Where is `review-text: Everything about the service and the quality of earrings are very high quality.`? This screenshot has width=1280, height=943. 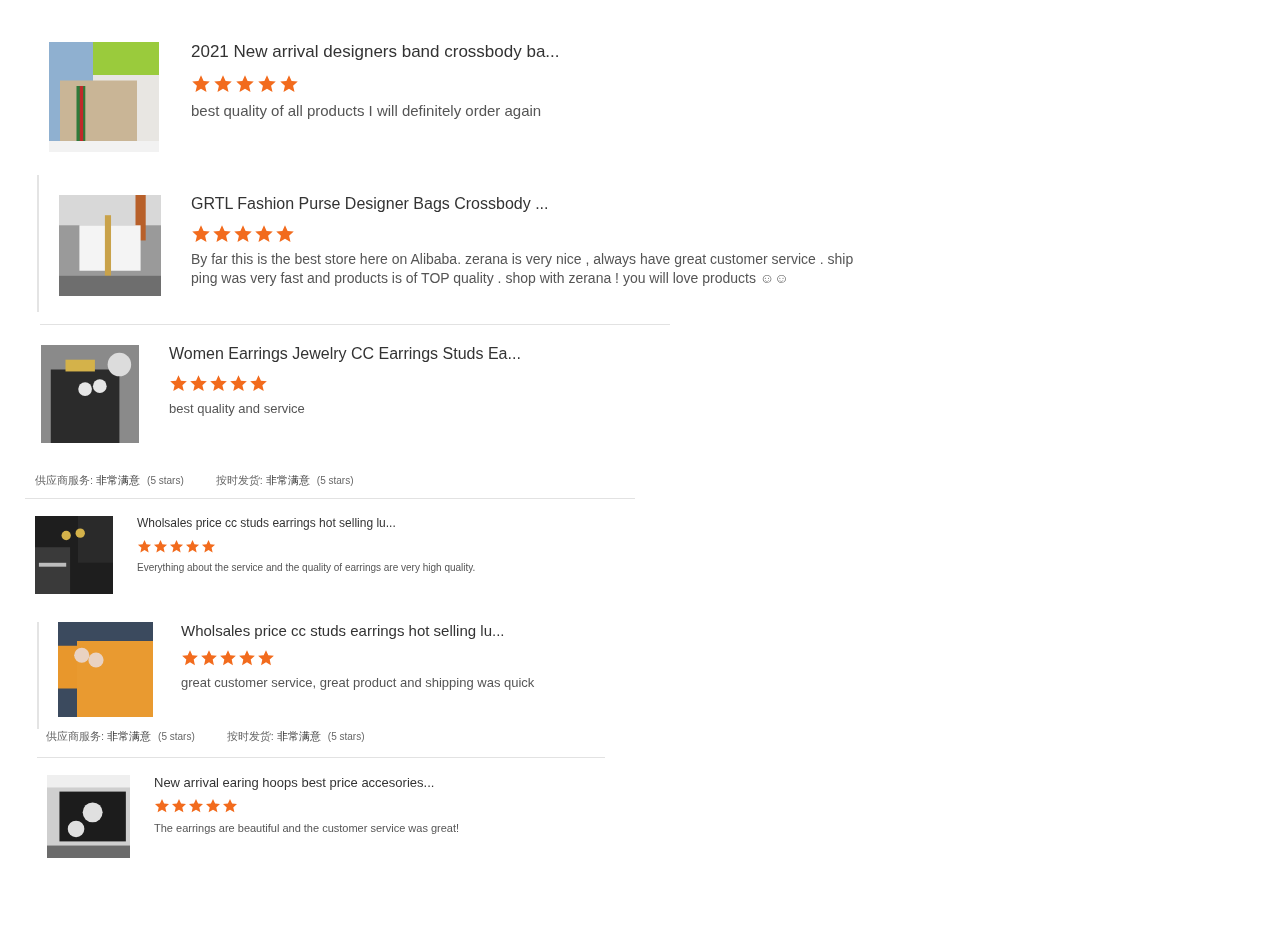 review-text: Everything about the service and the quality of earrings are very high quality. is located at coordinates (306, 567).